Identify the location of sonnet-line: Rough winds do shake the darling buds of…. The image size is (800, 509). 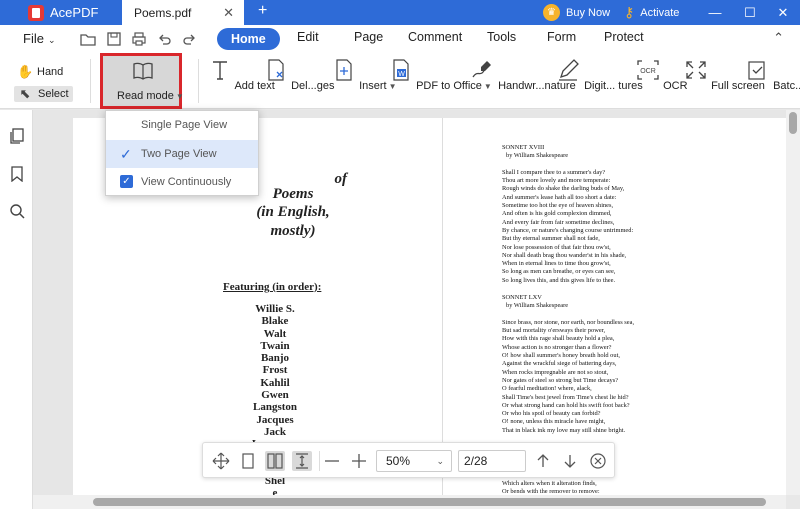
(563, 189).